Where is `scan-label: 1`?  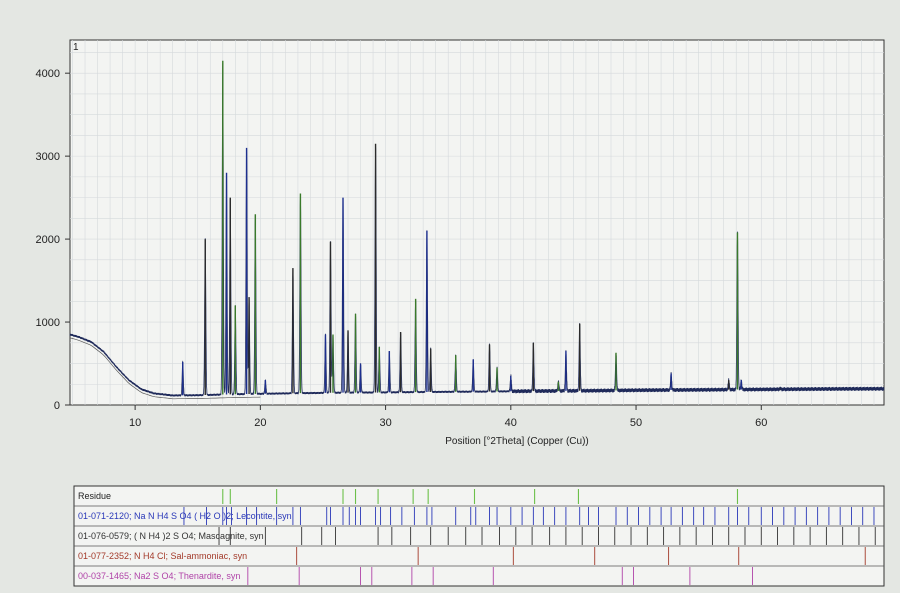
scan-label: 1 is located at coordinates (76, 47).